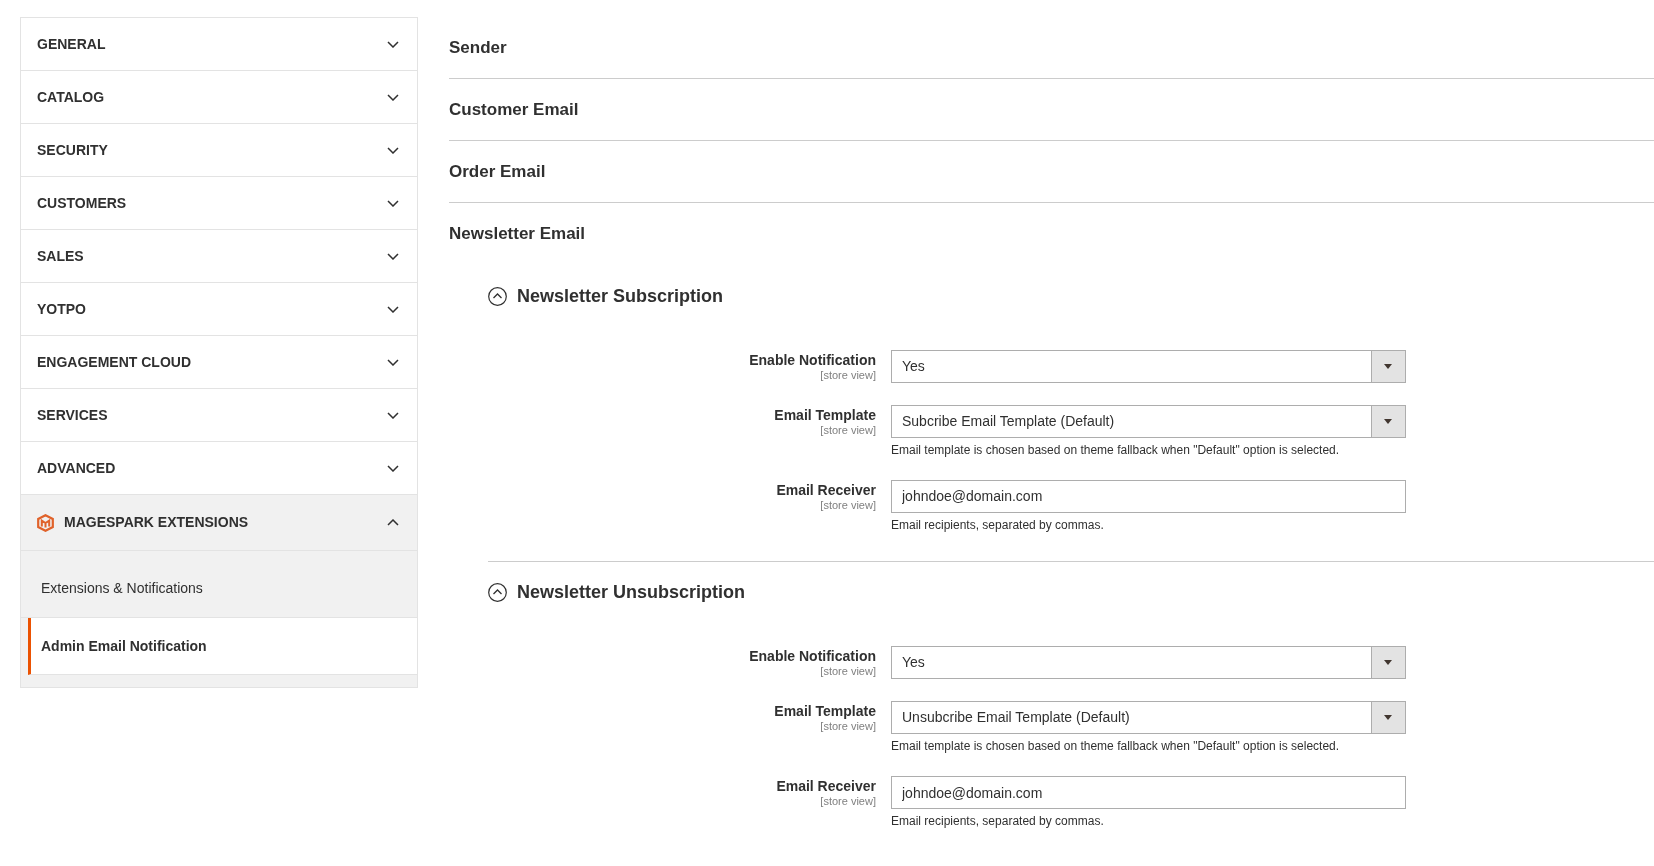  I want to click on dropdown-field: Subcribe Email Template (Default), so click(1148, 421).